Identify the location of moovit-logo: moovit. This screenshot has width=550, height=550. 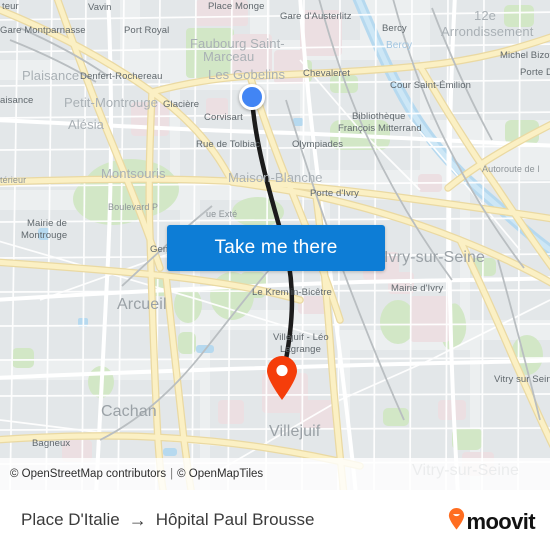
(492, 521).